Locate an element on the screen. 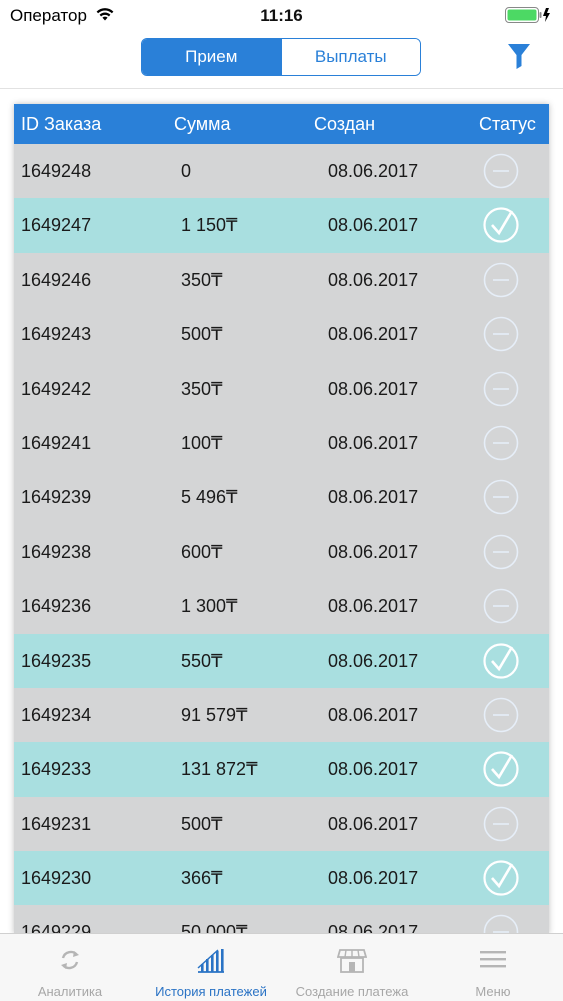 This screenshot has height=1001, width=563. order-id-cell: 1649236 is located at coordinates (56, 606).